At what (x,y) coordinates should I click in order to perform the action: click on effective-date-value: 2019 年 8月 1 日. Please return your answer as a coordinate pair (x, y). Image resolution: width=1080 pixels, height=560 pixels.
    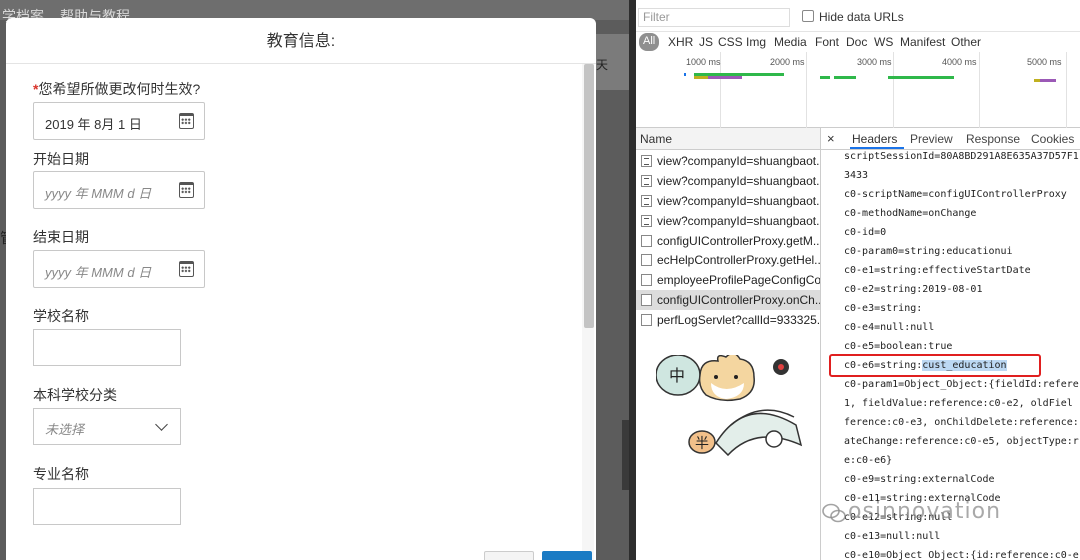
    Looking at the image, I should click on (93, 124).